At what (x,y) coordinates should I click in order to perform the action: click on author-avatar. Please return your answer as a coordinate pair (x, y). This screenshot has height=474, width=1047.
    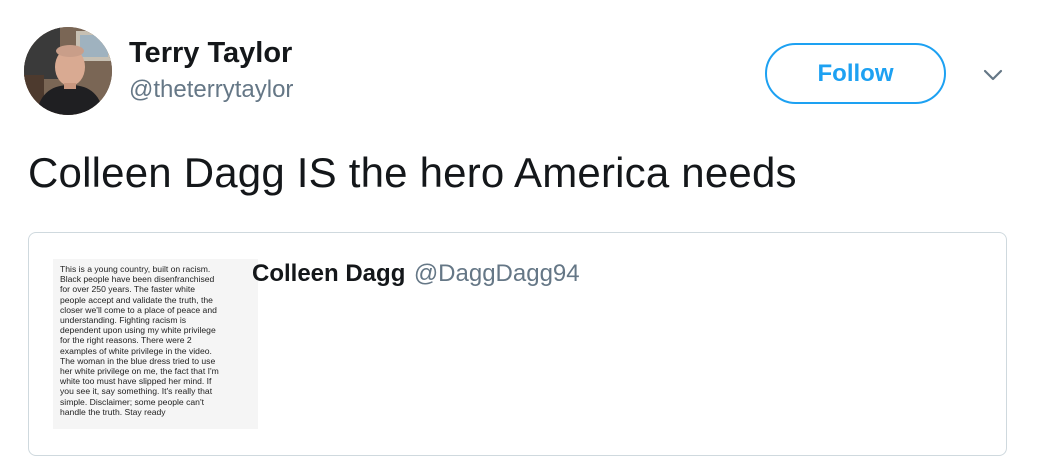
    Looking at the image, I should click on (68, 71).